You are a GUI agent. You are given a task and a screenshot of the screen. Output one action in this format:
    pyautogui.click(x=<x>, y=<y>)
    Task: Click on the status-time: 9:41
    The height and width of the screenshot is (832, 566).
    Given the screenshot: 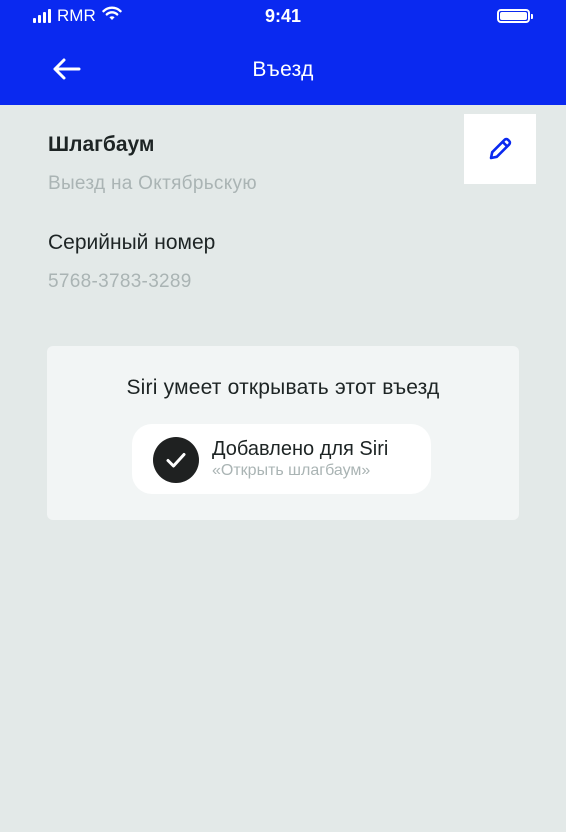 What is the action you would take?
    pyautogui.click(x=283, y=16)
    